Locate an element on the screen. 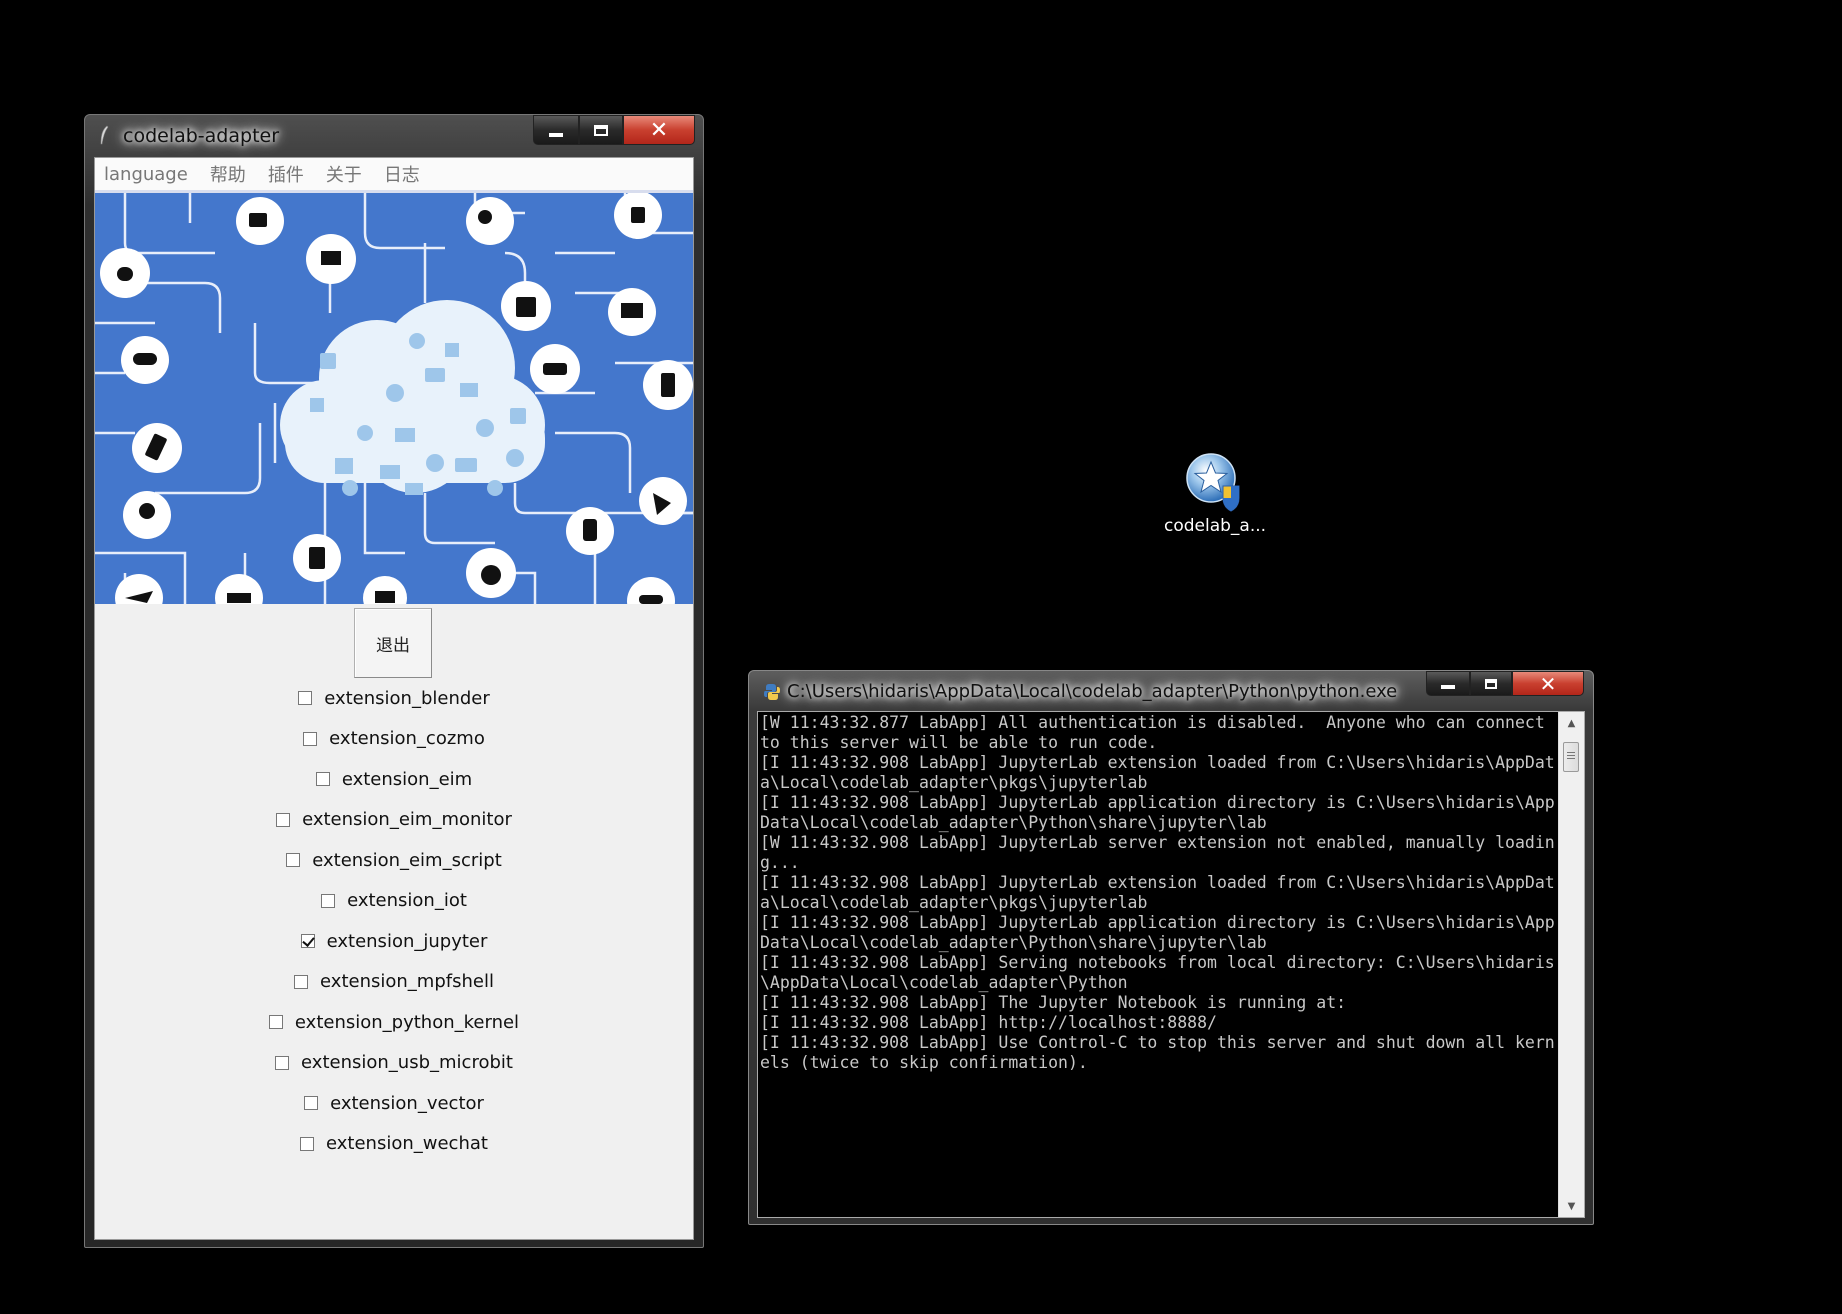 The width and height of the screenshot is (1842, 1314). scroll-down-arrow-icon: ▼ is located at coordinates (1571, 1206).